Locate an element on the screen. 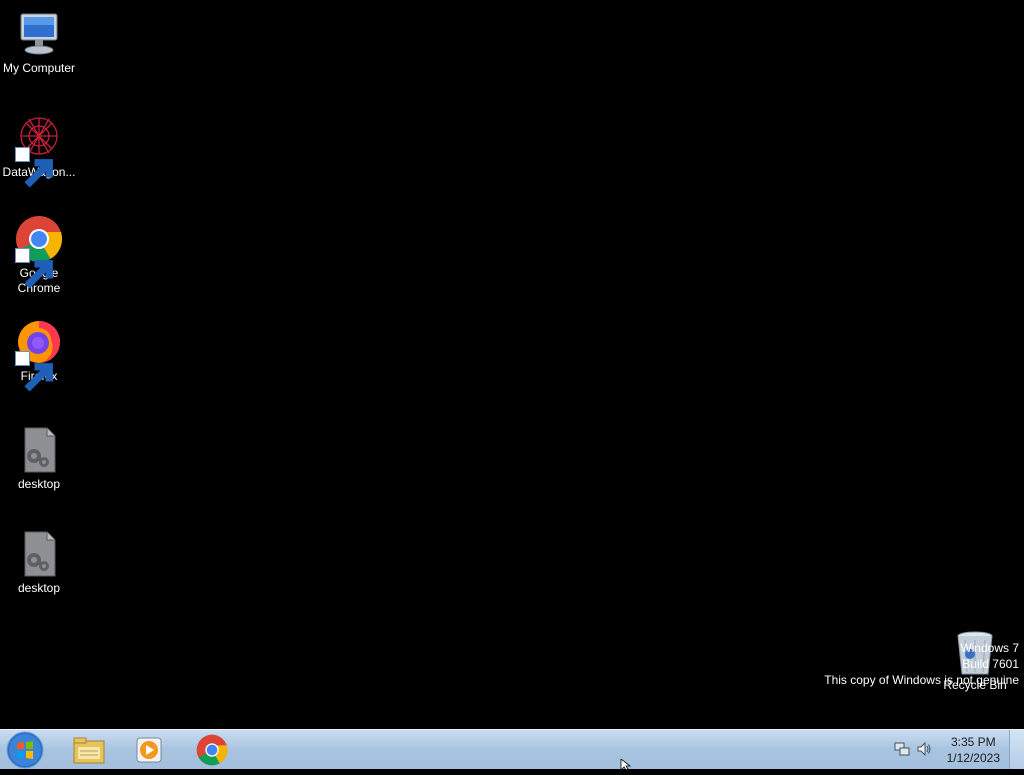  desktop-icon-desktop-1: desktop is located at coordinates (39, 459).